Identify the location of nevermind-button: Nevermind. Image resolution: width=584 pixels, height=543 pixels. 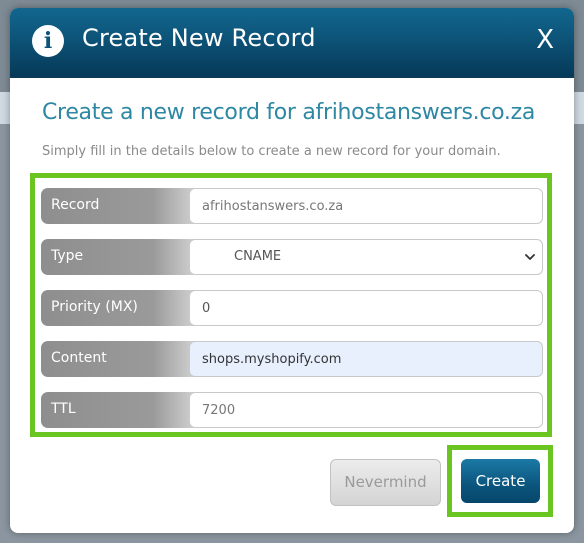
(385, 482).